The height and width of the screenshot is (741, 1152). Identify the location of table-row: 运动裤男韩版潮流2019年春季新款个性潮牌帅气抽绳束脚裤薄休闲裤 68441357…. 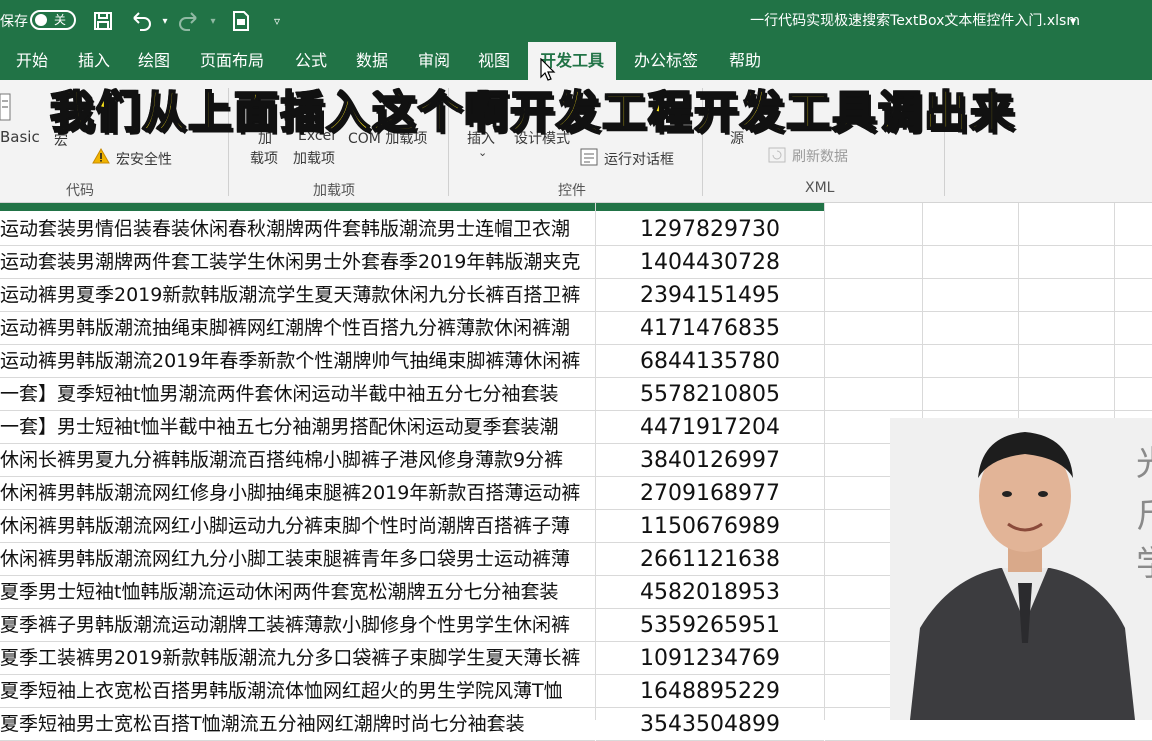
(576, 361).